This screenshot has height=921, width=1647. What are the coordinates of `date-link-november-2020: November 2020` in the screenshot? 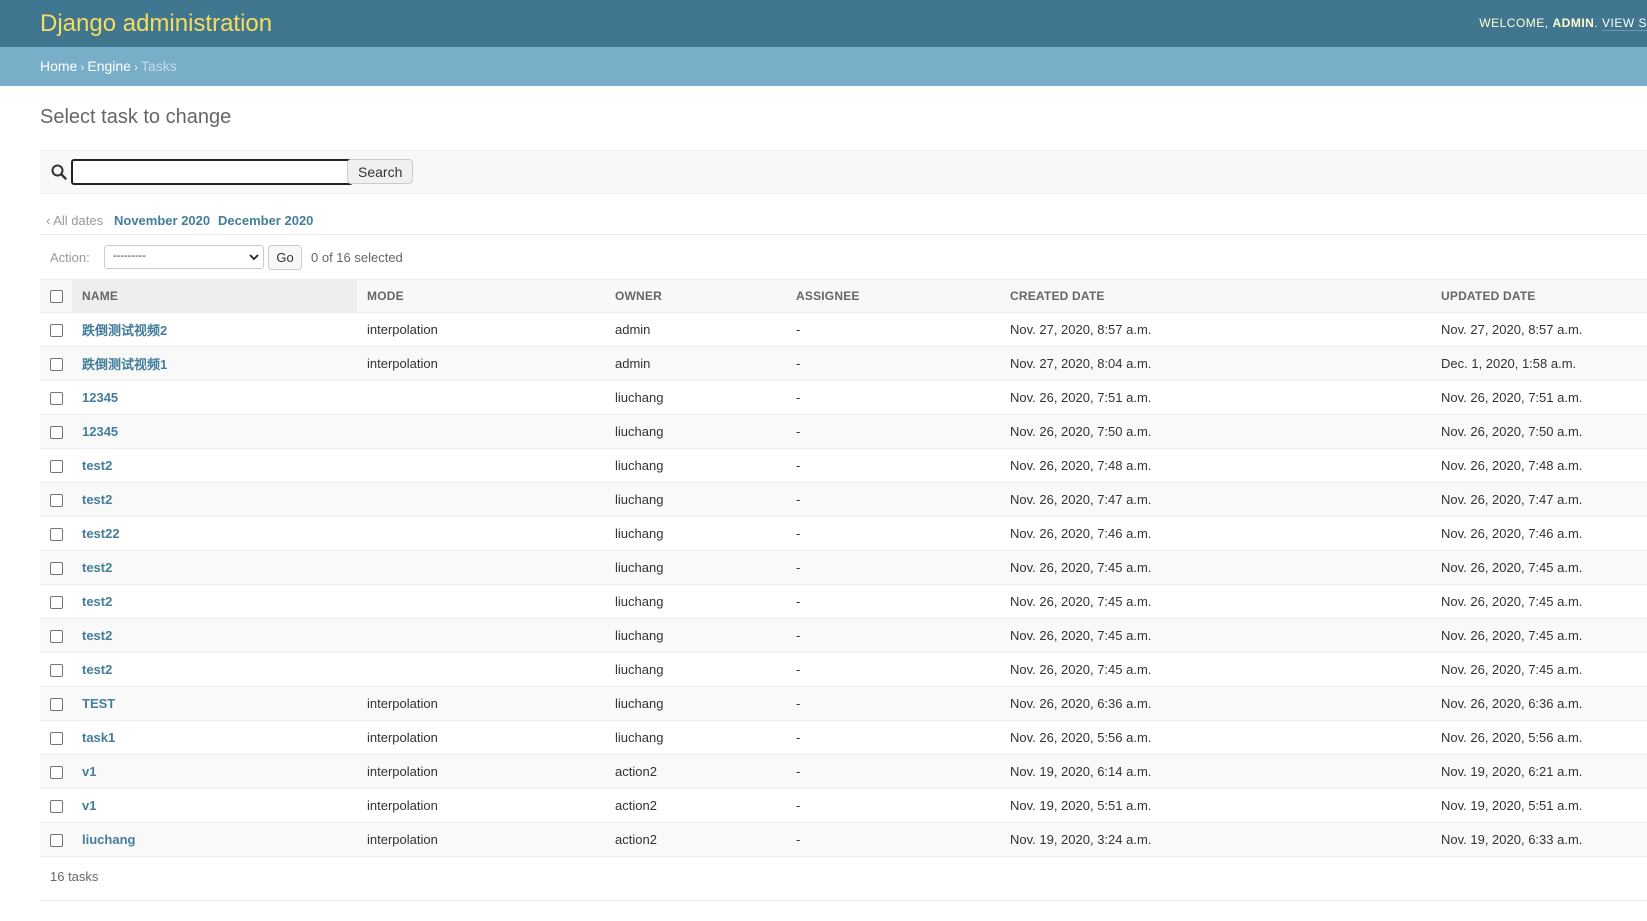 It's located at (162, 220).